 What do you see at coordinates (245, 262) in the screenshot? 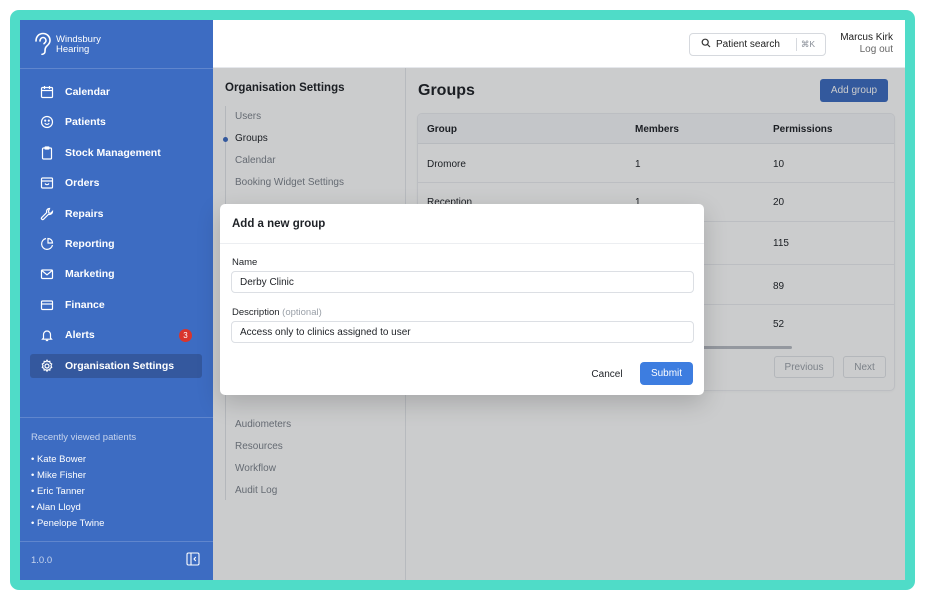
I see `name-label: Name` at bounding box center [245, 262].